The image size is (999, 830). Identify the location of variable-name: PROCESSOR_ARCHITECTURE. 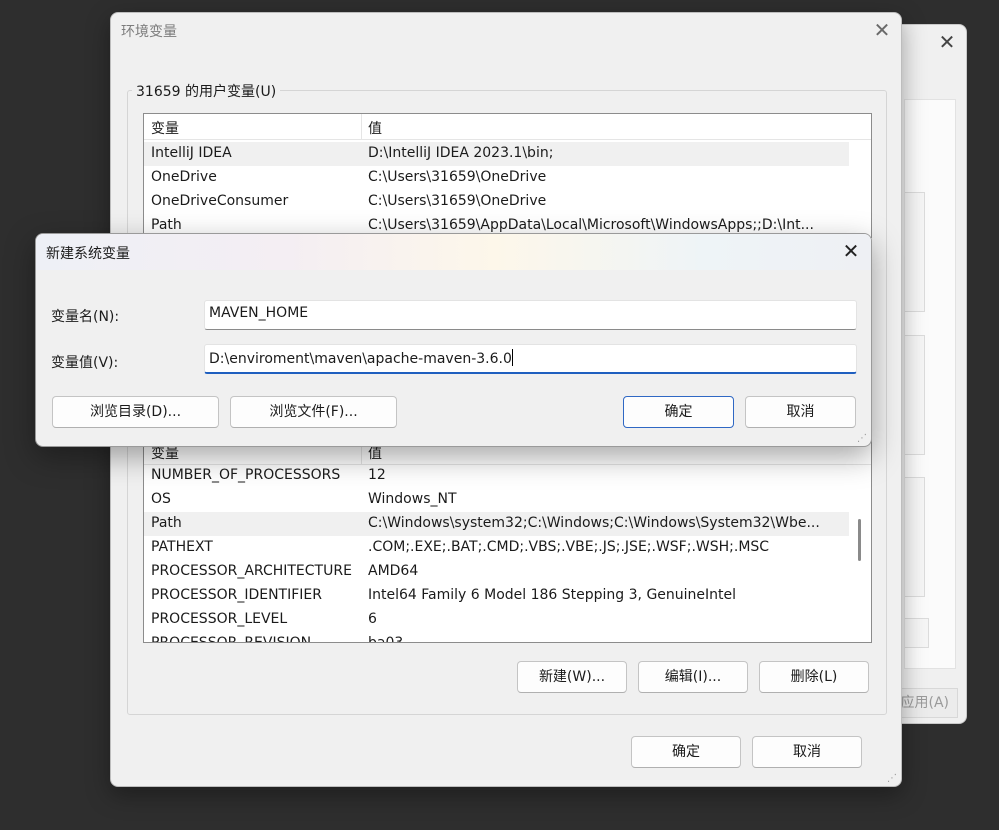
(251, 571).